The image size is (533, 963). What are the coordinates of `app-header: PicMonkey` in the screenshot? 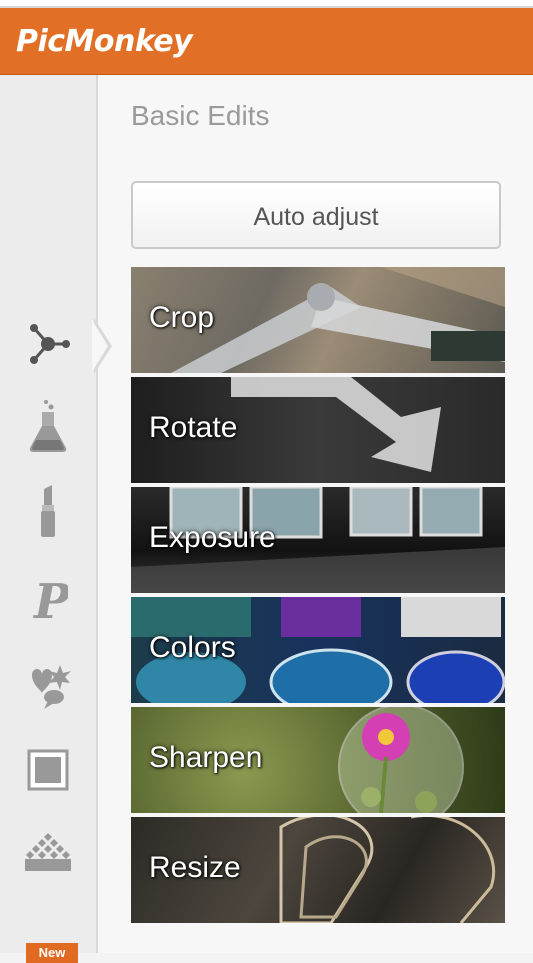 It's located at (266, 37).